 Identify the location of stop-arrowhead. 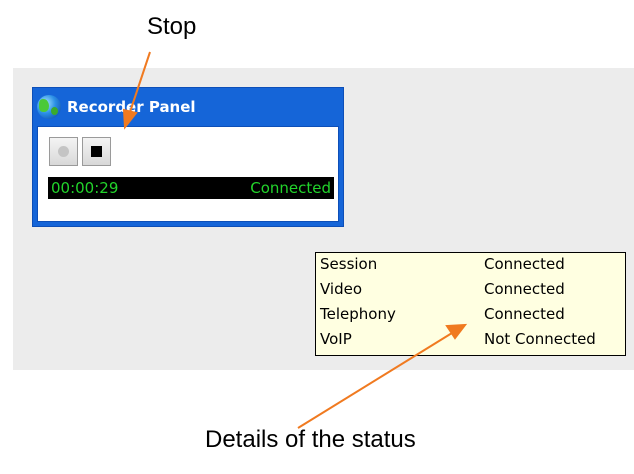
(130, 119).